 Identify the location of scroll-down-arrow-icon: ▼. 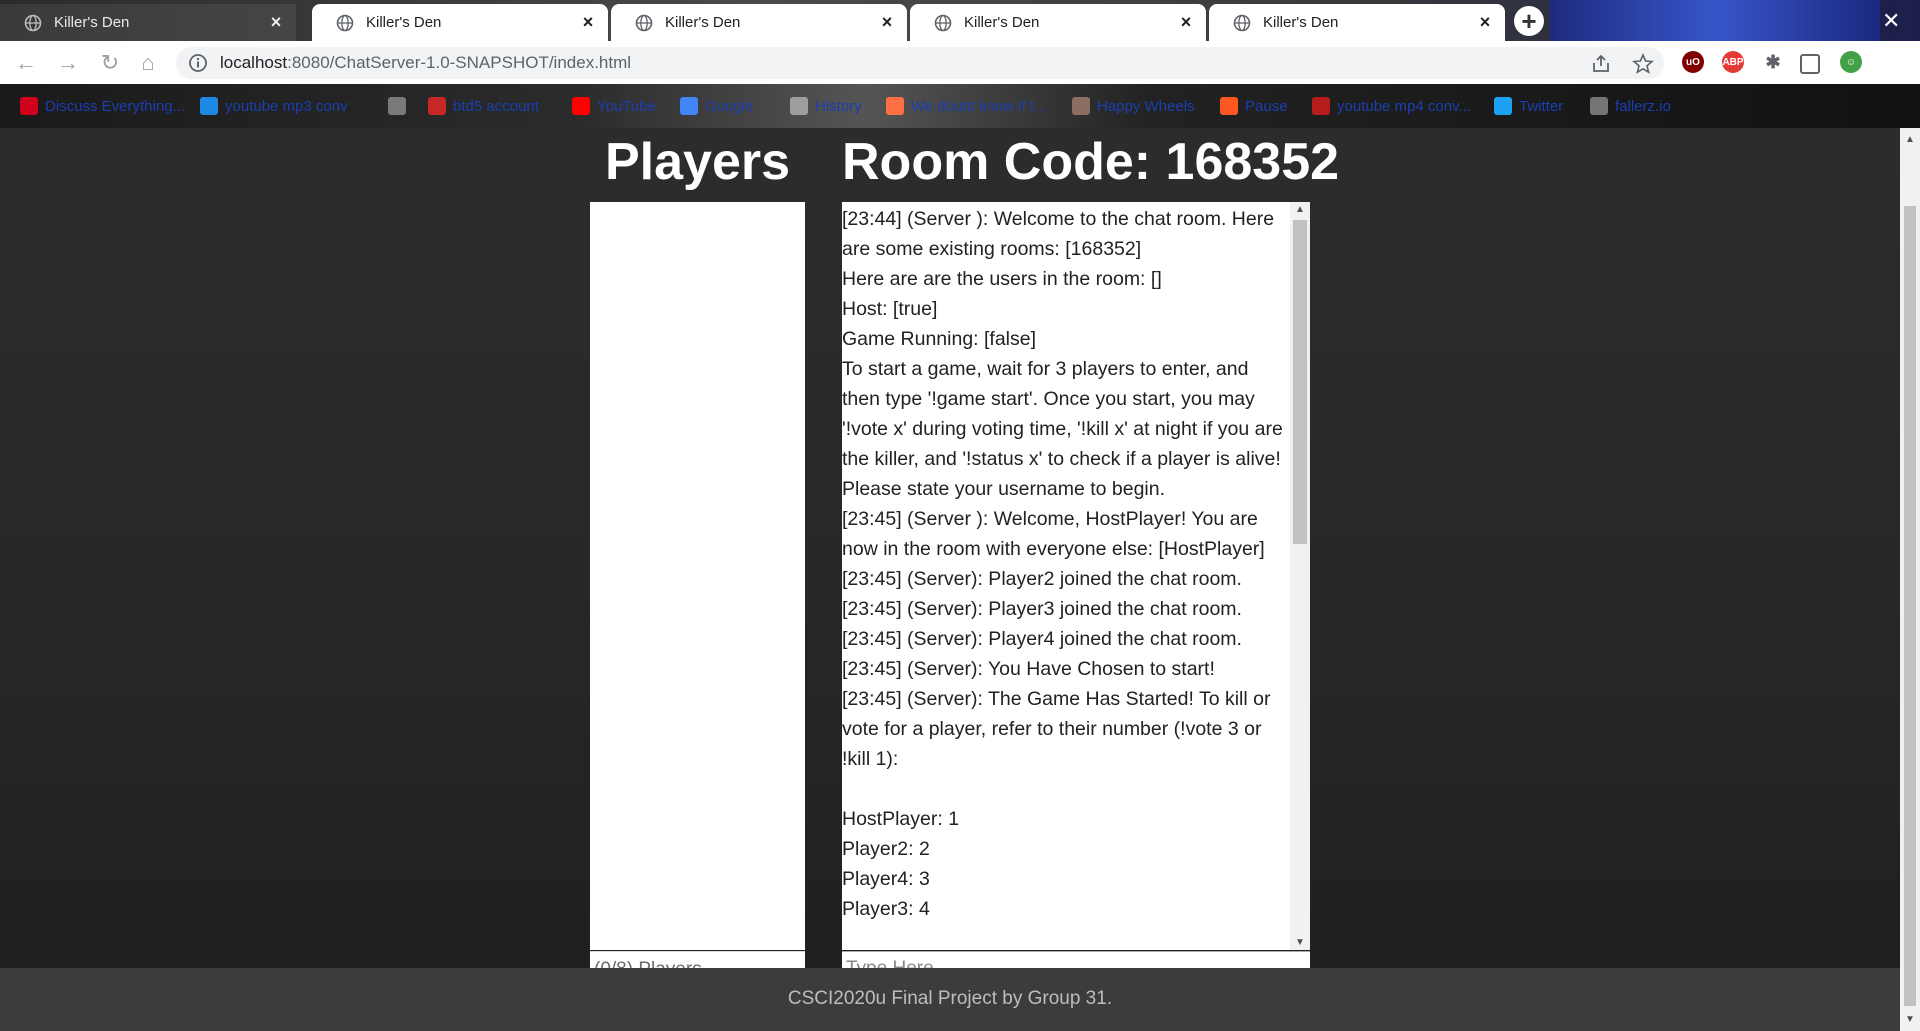
(1300, 942).